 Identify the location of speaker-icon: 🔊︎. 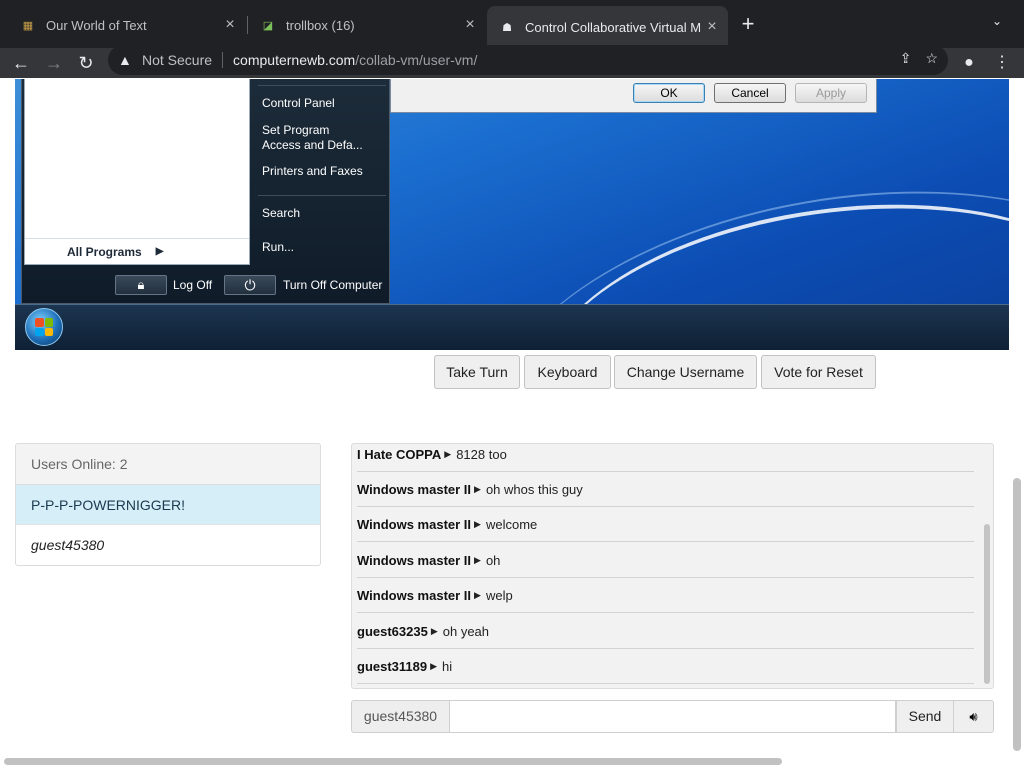
(974, 716).